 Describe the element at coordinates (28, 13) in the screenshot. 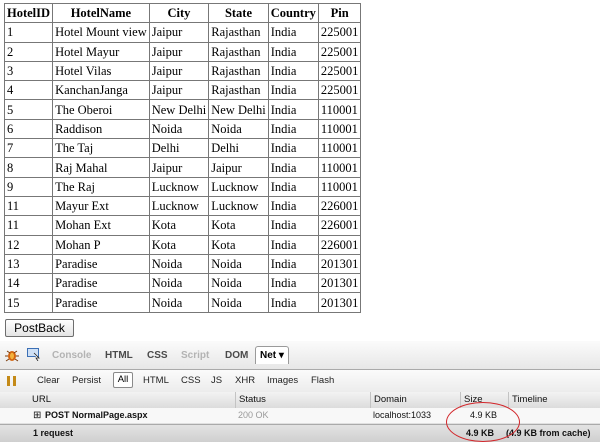

I see `column-header: HotelID` at that location.